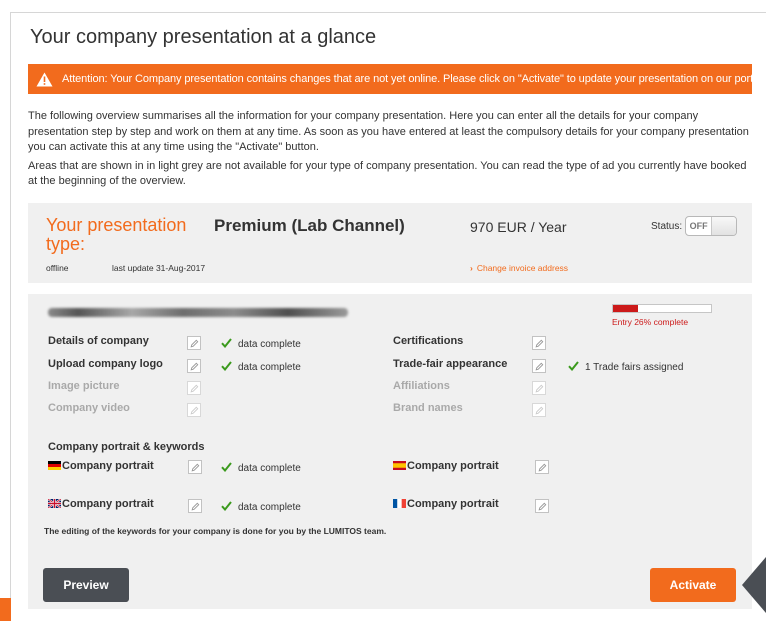  What do you see at coordinates (86, 585) in the screenshot?
I see `preview-button: Preview` at bounding box center [86, 585].